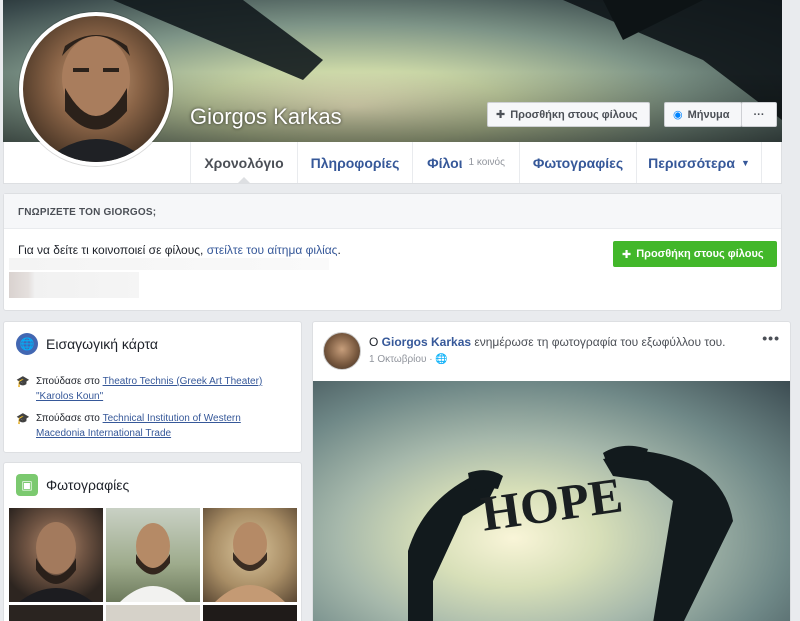 This screenshot has height=621, width=800. I want to click on tab-timeline: Χρονολόγιο, so click(243, 163).